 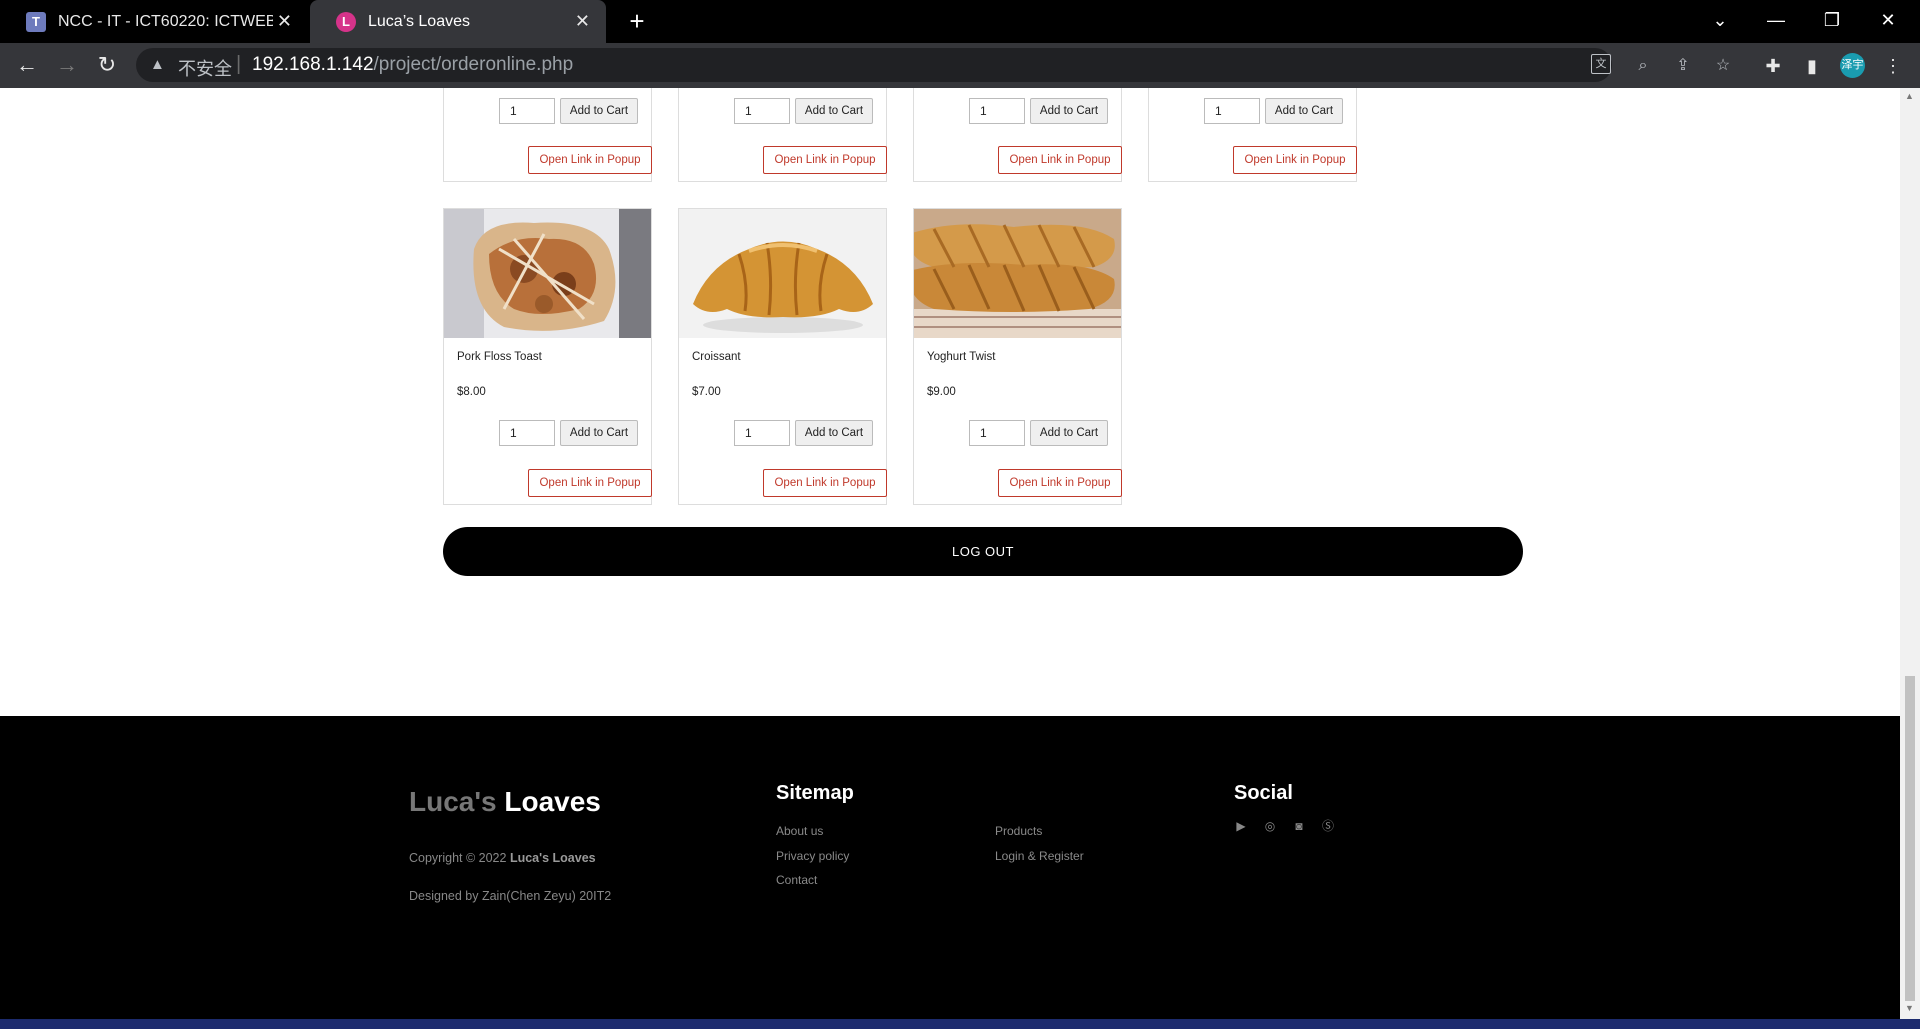 I want to click on copyright-text: Copyright © 2022 Luca's Loaves, so click(x=502, y=858).